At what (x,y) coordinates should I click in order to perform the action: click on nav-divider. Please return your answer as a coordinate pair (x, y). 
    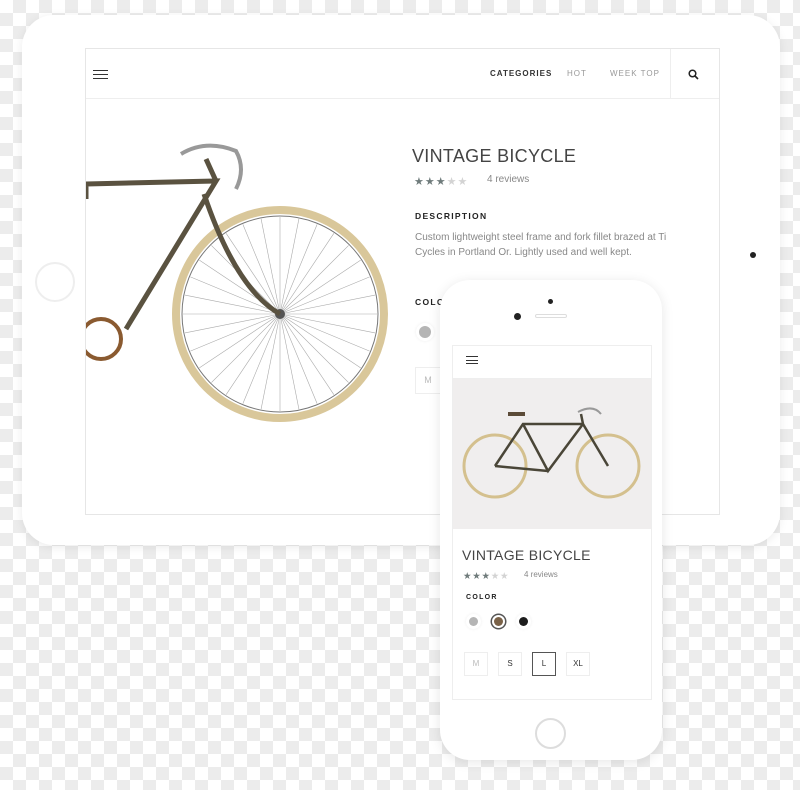
    Looking at the image, I should click on (670, 74).